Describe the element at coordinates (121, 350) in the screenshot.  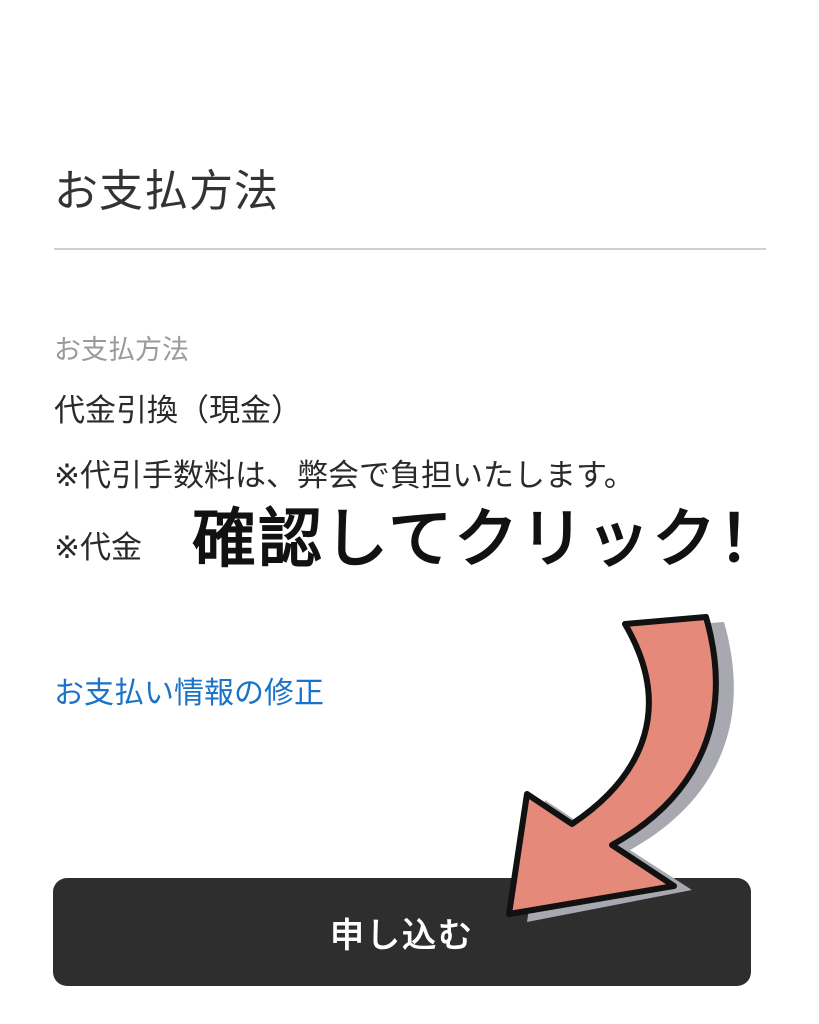
I see `payment-method-label: お支払方法` at that location.